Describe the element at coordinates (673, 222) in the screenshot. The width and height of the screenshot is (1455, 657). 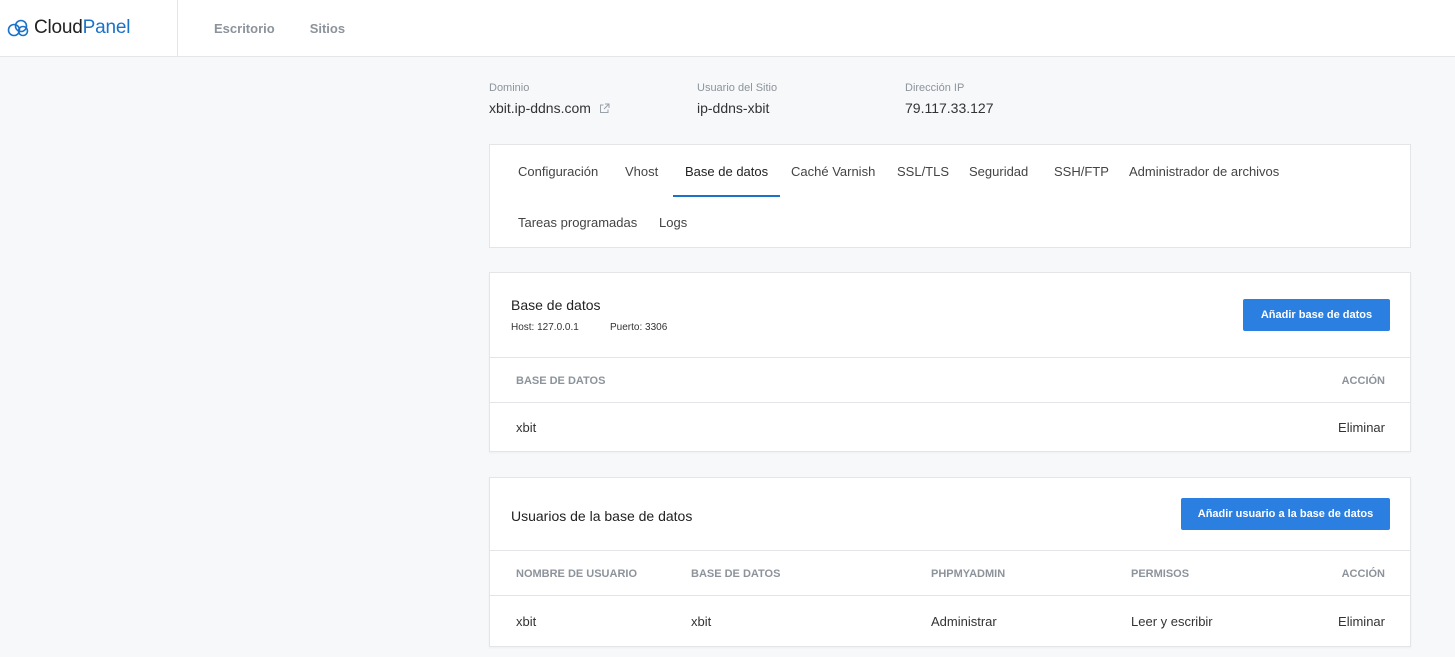
I see `tab-logs: Logs` at that location.